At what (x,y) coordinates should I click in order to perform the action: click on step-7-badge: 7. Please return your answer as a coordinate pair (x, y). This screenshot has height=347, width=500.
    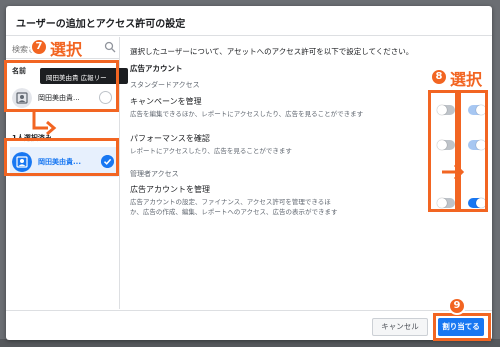
    Looking at the image, I should click on (39, 47).